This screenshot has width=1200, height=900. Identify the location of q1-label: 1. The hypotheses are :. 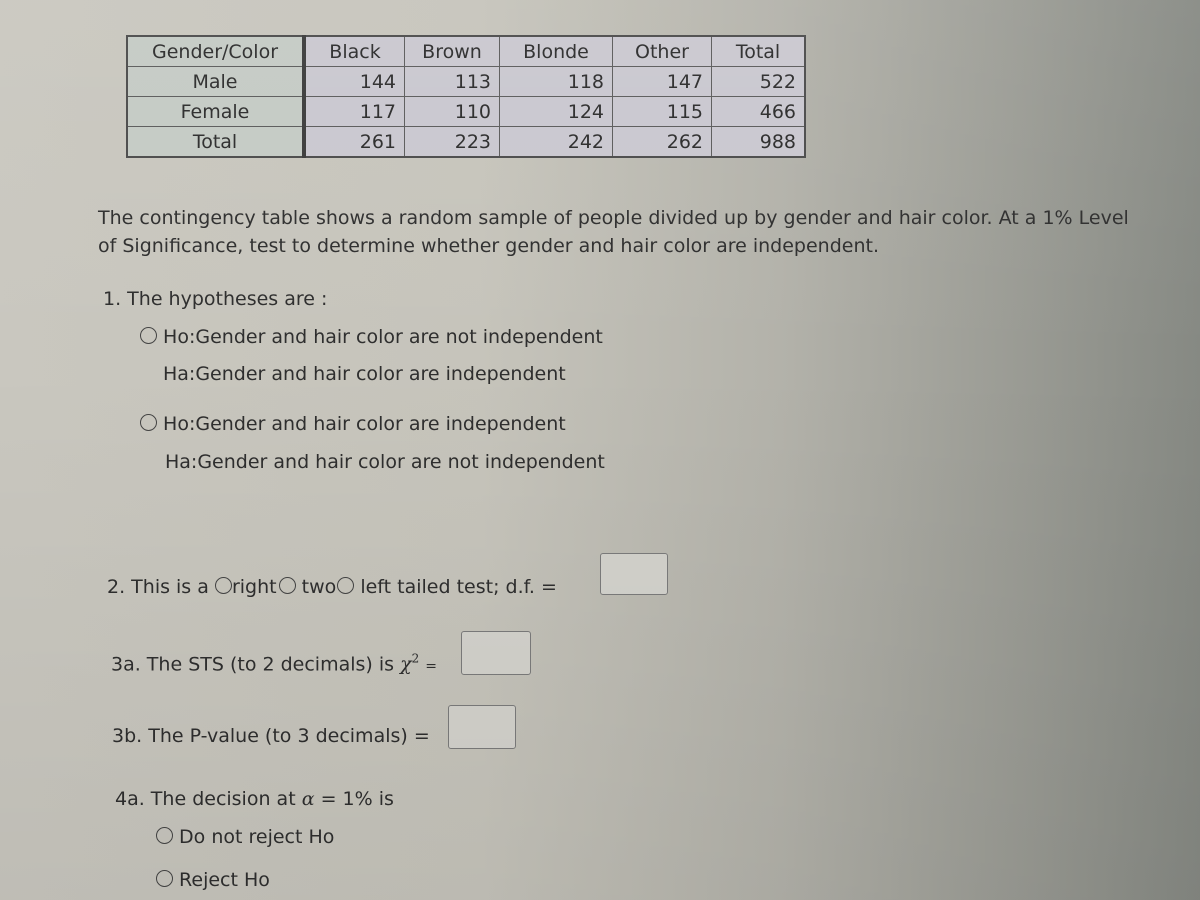
(215, 299).